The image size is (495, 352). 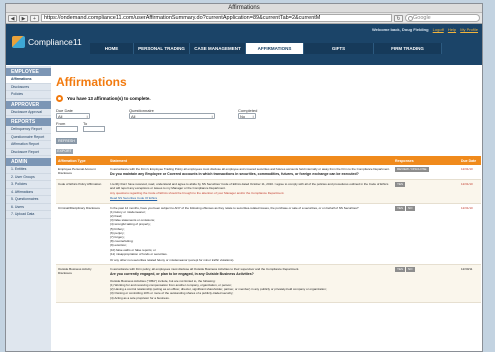 What do you see at coordinates (172, 116) in the screenshot?
I see `questionnaire-select: All` at bounding box center [172, 116].